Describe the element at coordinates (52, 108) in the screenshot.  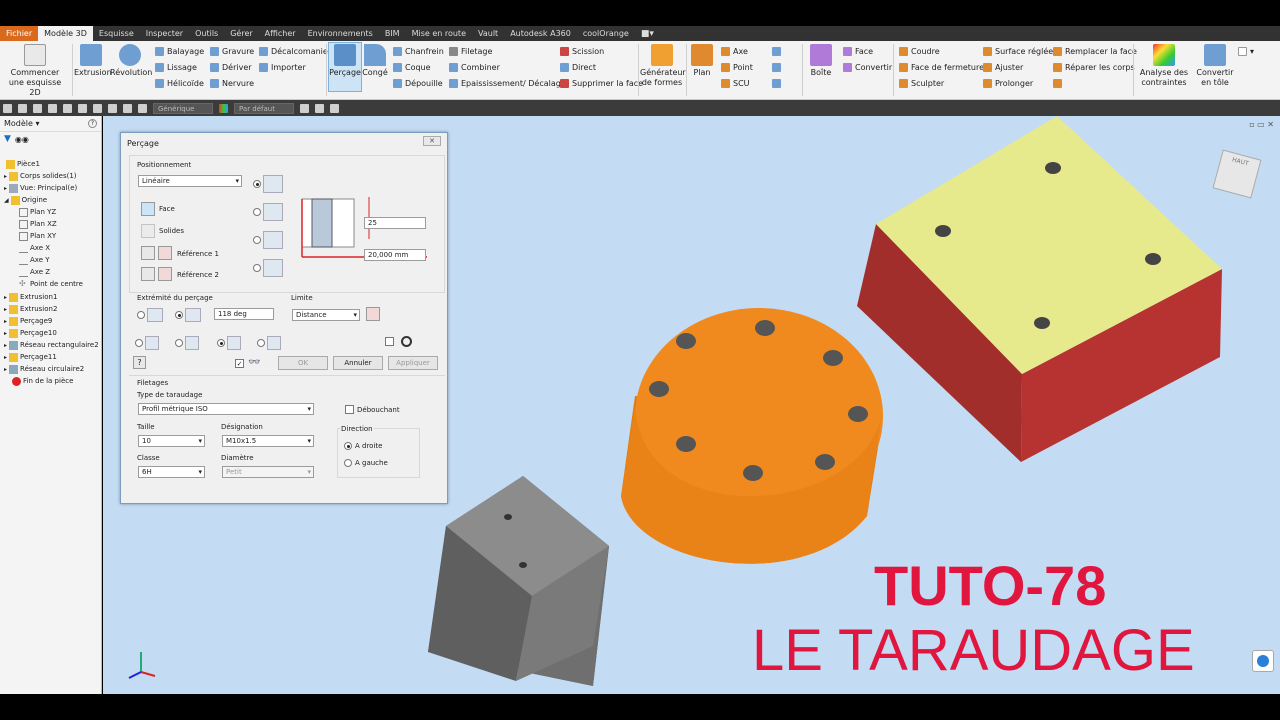
I see `undo-icon` at that location.